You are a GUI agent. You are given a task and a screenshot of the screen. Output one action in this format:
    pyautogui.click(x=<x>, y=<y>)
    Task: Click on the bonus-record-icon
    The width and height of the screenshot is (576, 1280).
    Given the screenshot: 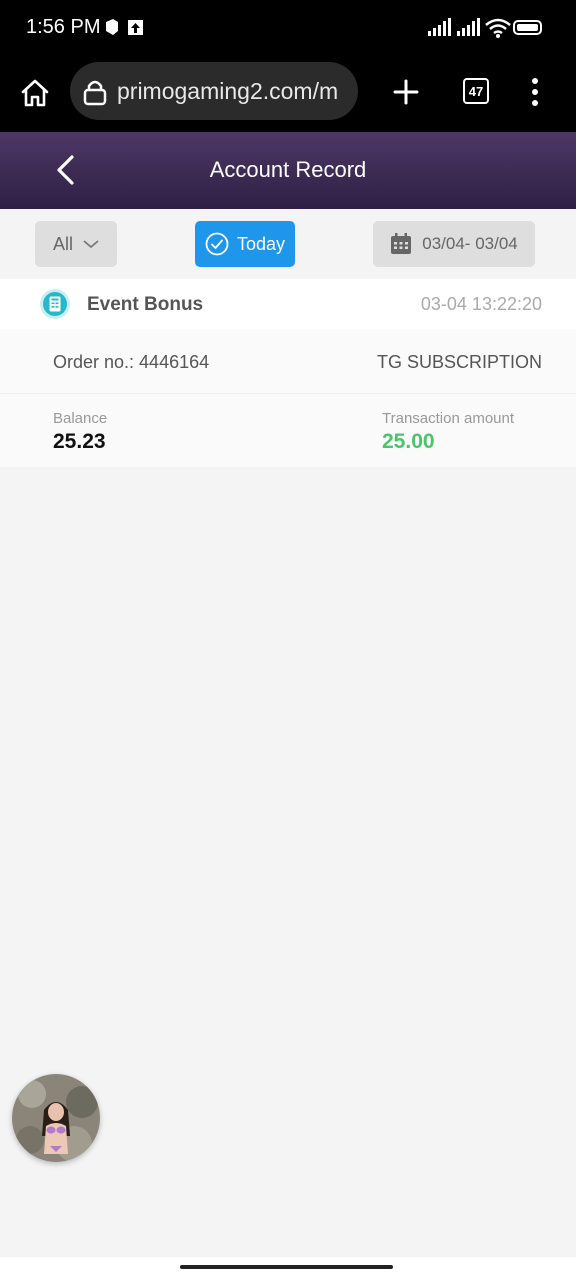 What is the action you would take?
    pyautogui.click(x=55, y=304)
    